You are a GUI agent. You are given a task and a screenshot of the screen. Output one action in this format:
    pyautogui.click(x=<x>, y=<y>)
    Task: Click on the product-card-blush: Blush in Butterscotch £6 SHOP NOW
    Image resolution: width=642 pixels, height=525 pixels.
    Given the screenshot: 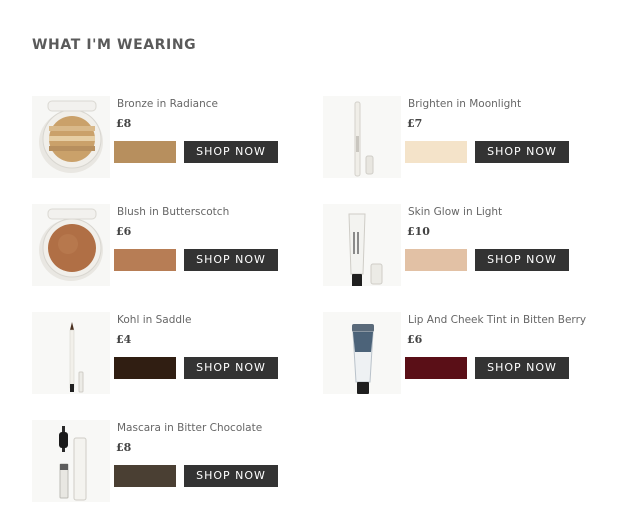 What is the action you would take?
    pyautogui.click(x=177, y=249)
    